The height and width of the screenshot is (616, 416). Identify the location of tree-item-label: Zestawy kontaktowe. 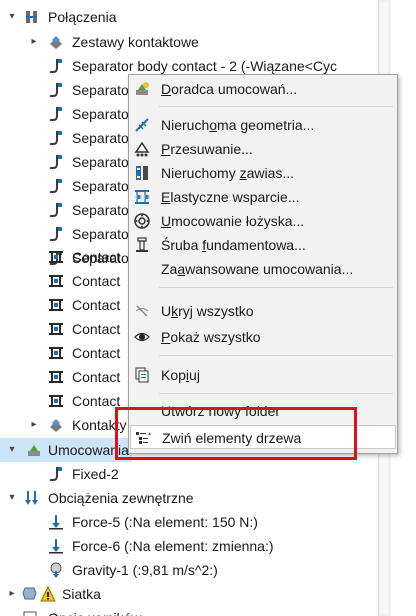
(135, 42).